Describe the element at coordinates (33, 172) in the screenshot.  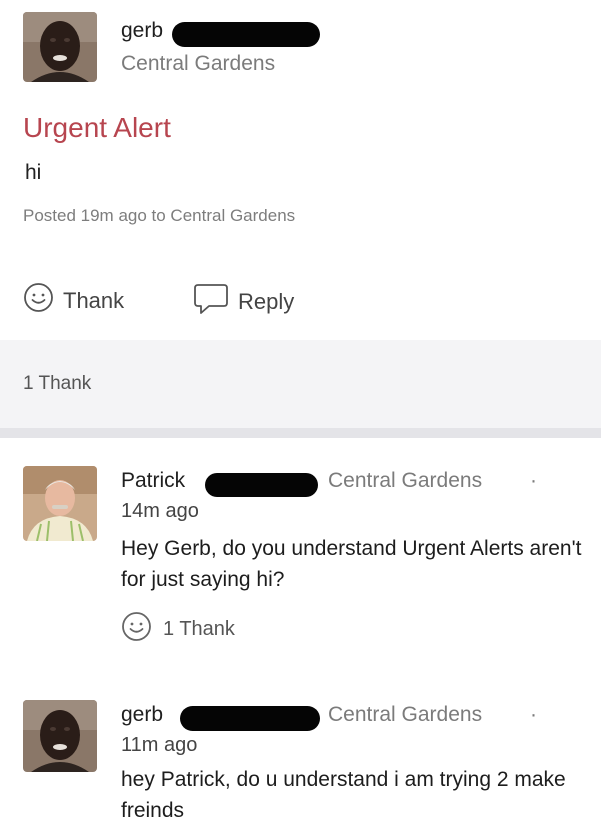
I see `post-body: hi` at that location.